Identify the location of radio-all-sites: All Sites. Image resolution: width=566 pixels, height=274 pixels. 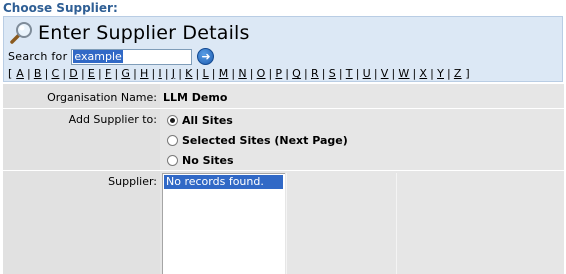
(200, 120).